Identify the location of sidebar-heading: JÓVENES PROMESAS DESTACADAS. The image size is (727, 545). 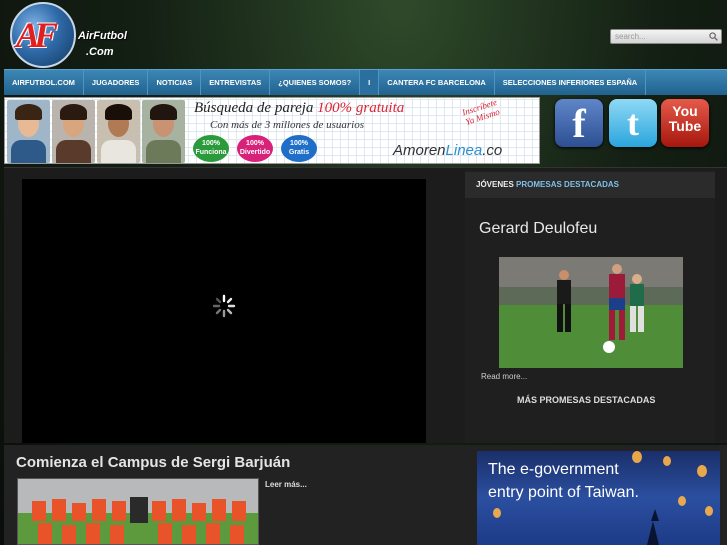
(590, 185).